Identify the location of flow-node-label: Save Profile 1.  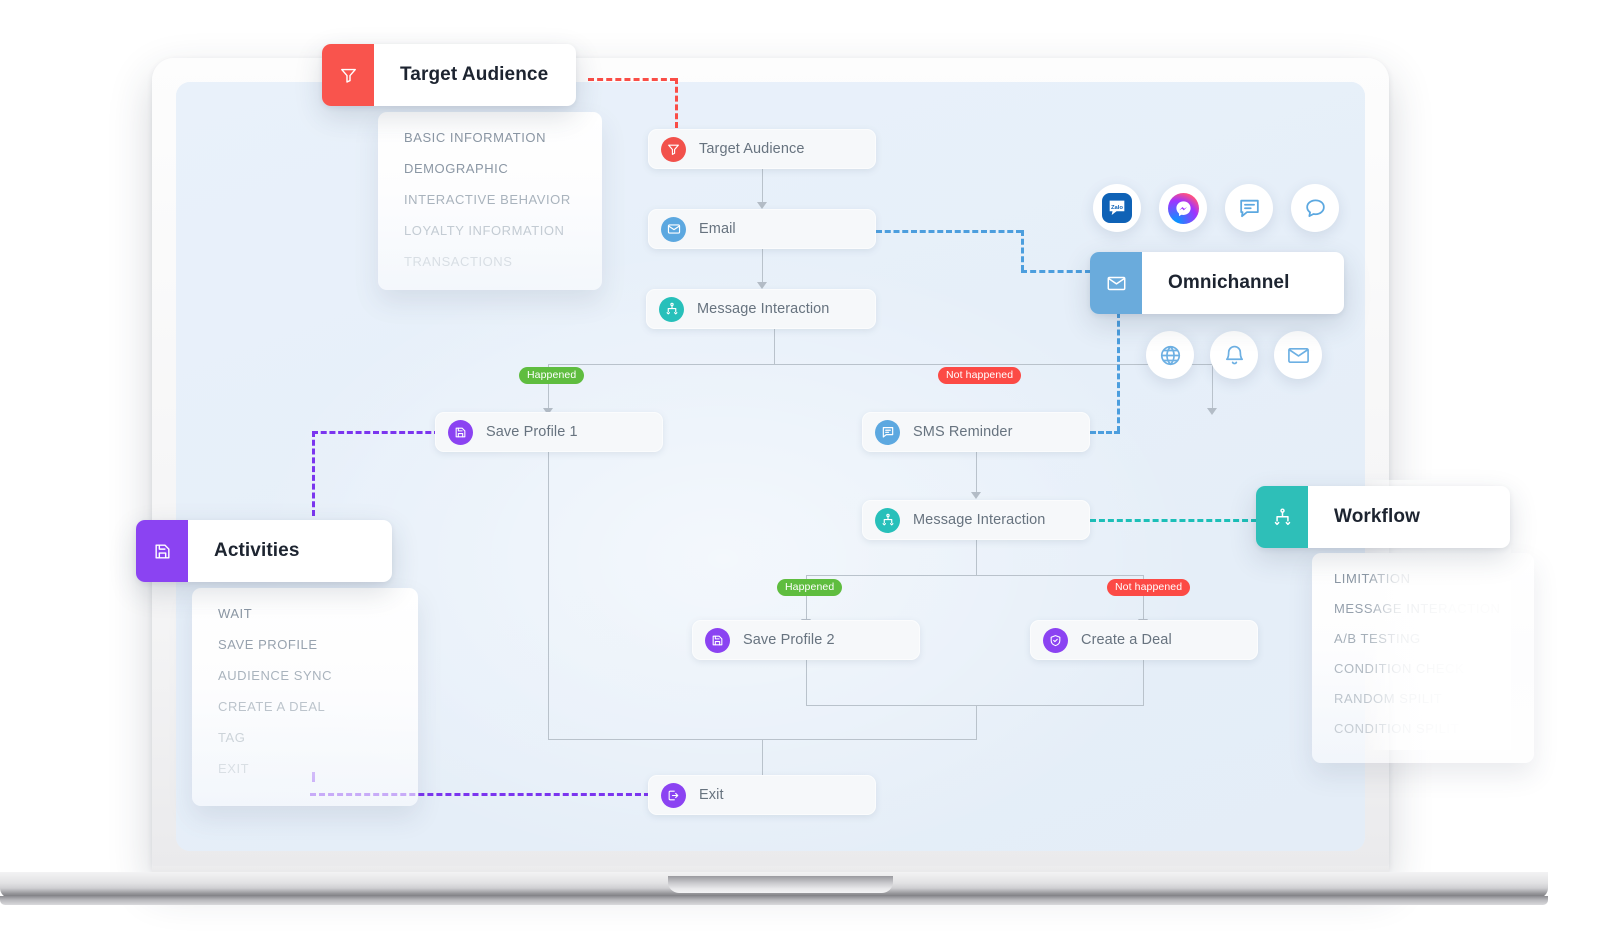
(532, 432).